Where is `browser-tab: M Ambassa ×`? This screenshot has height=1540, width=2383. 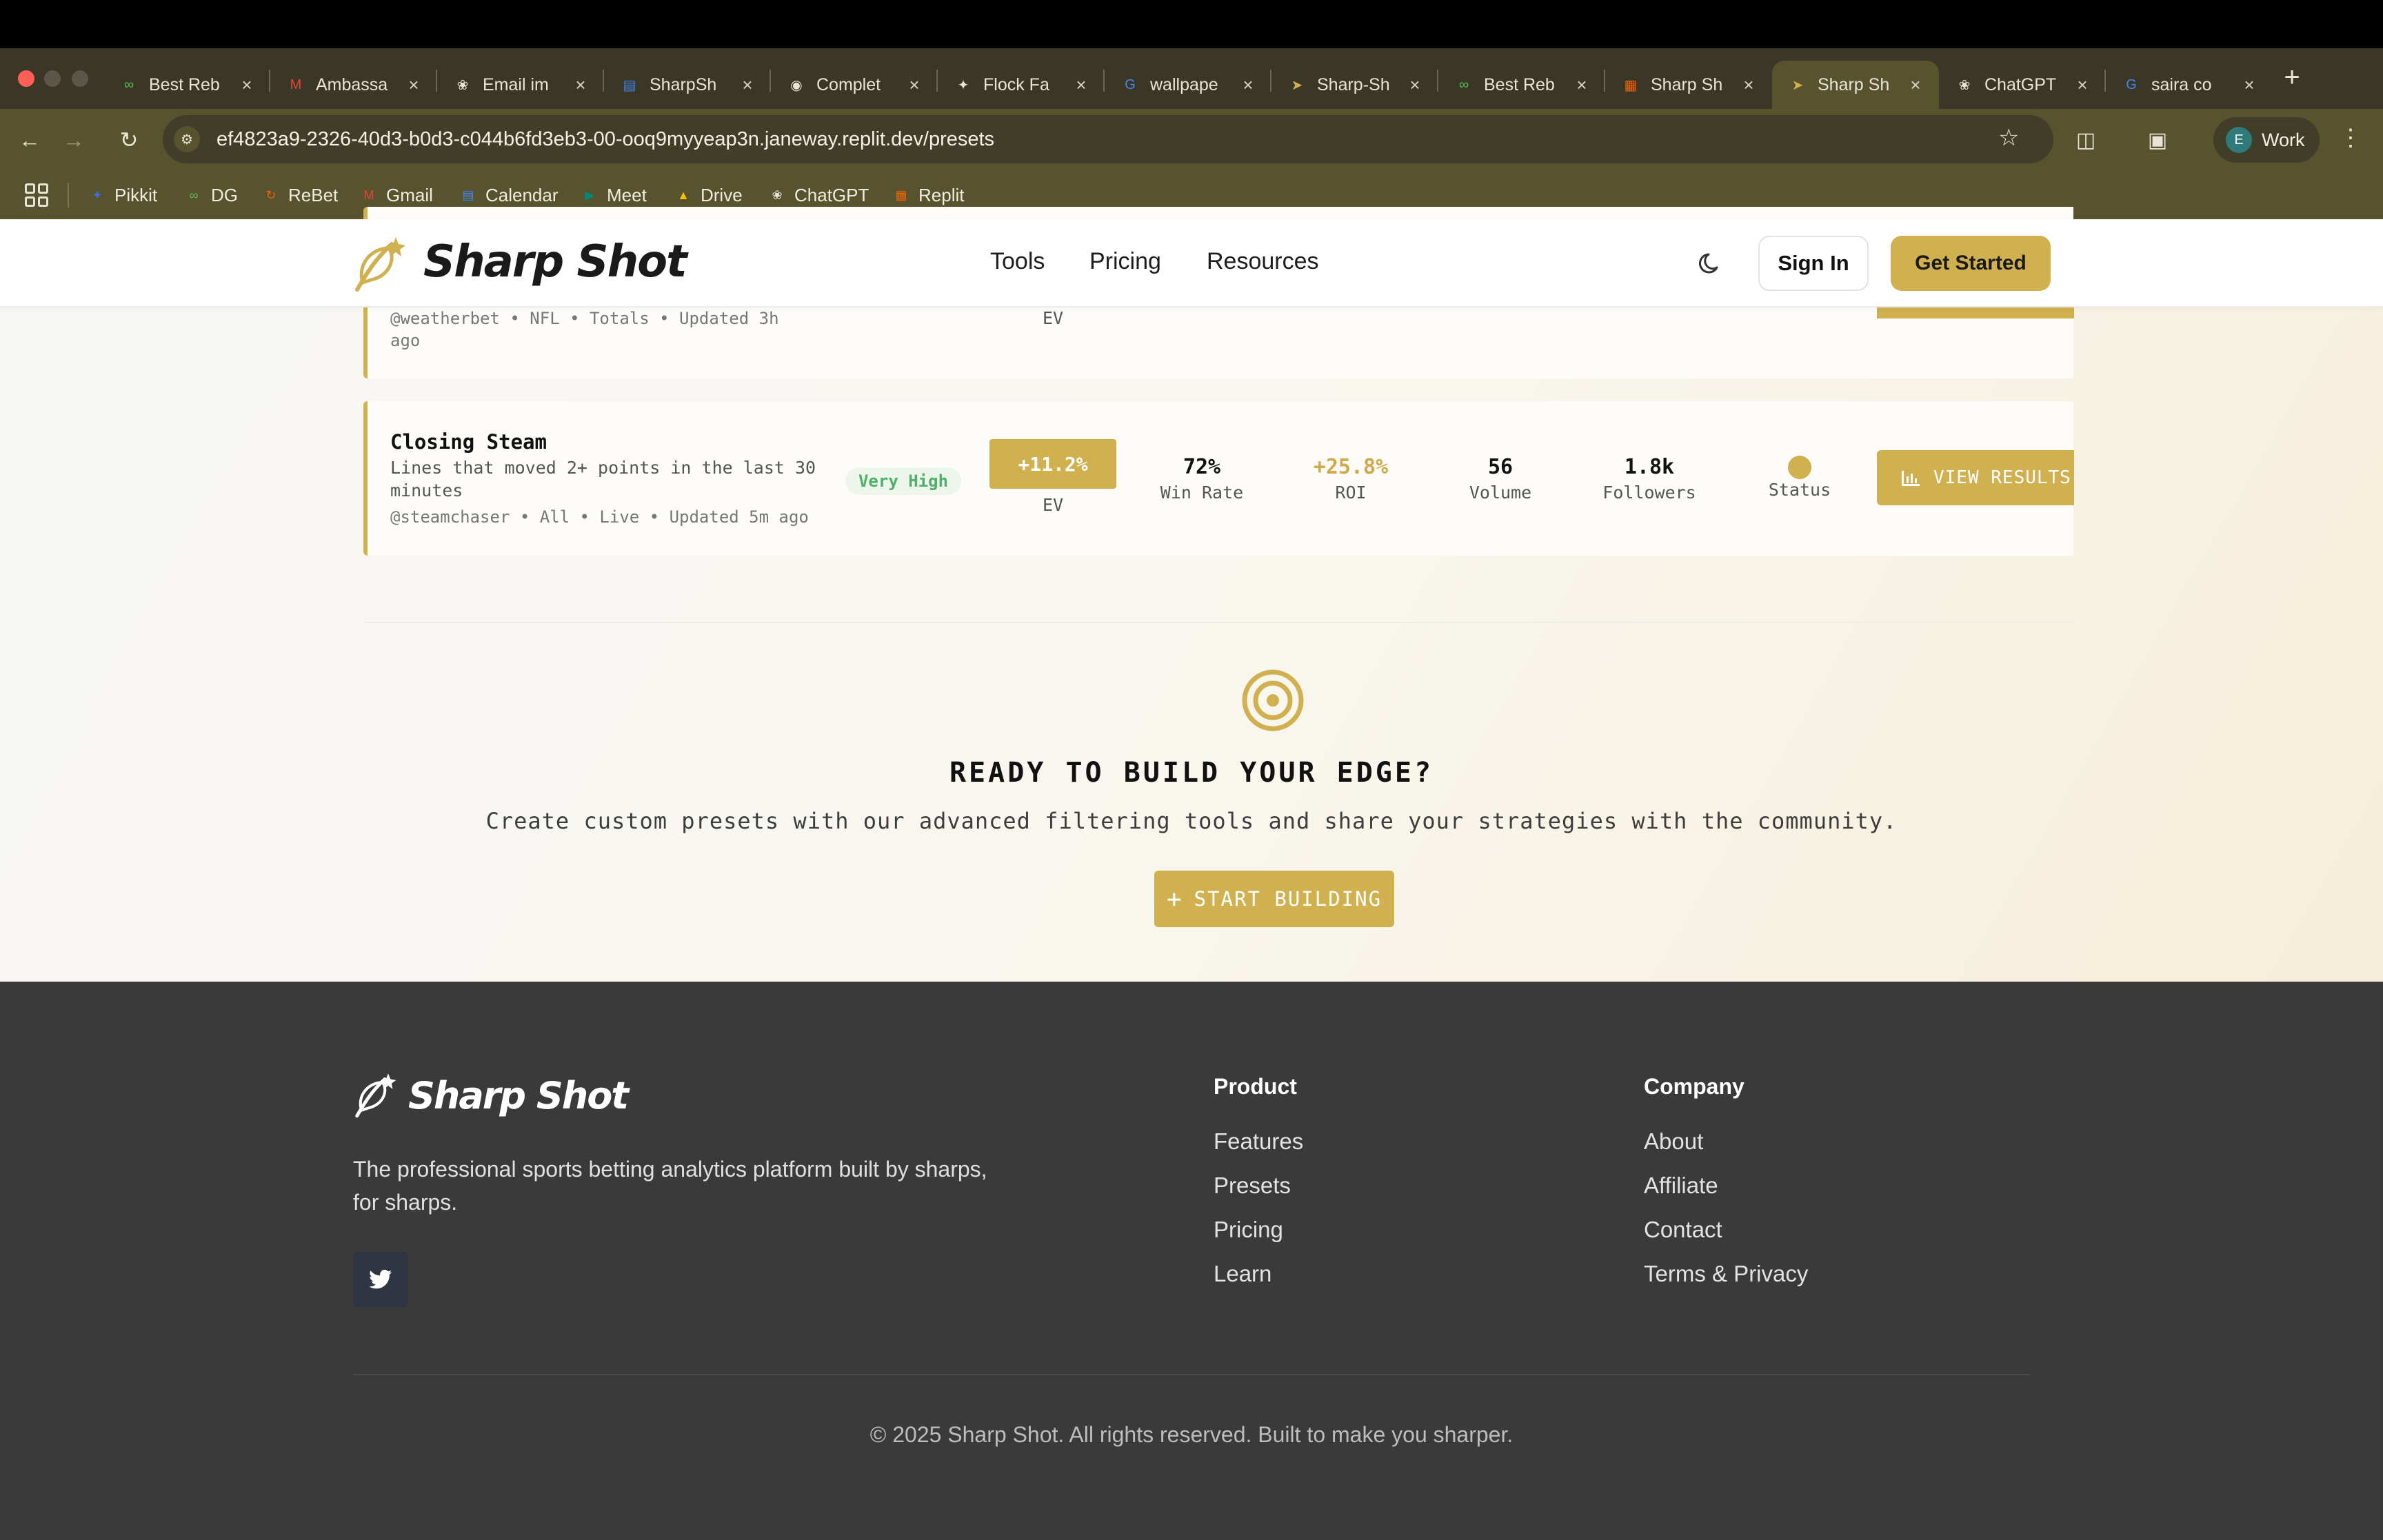
browser-tab: M Ambassa × is located at coordinates (353, 85).